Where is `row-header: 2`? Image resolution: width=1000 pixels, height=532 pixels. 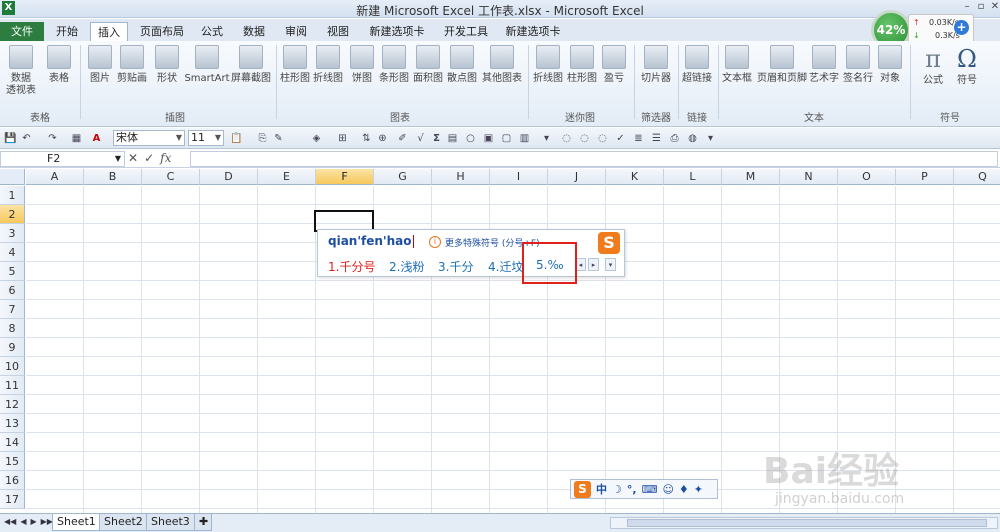 row-header: 2 is located at coordinates (12, 214).